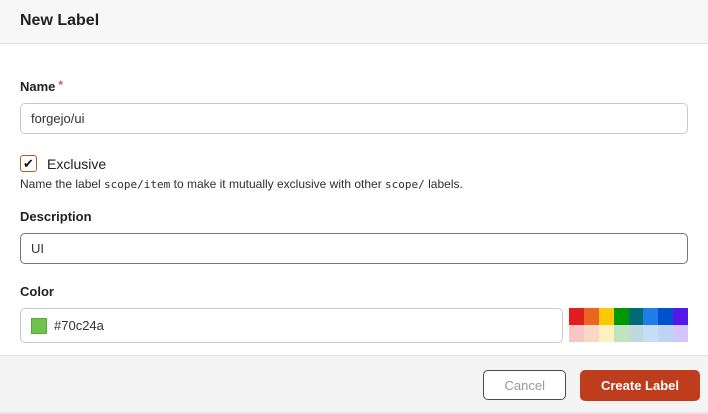 Image resolution: width=708 pixels, height=414 pixels. I want to click on required-asterisk: *, so click(61, 85).